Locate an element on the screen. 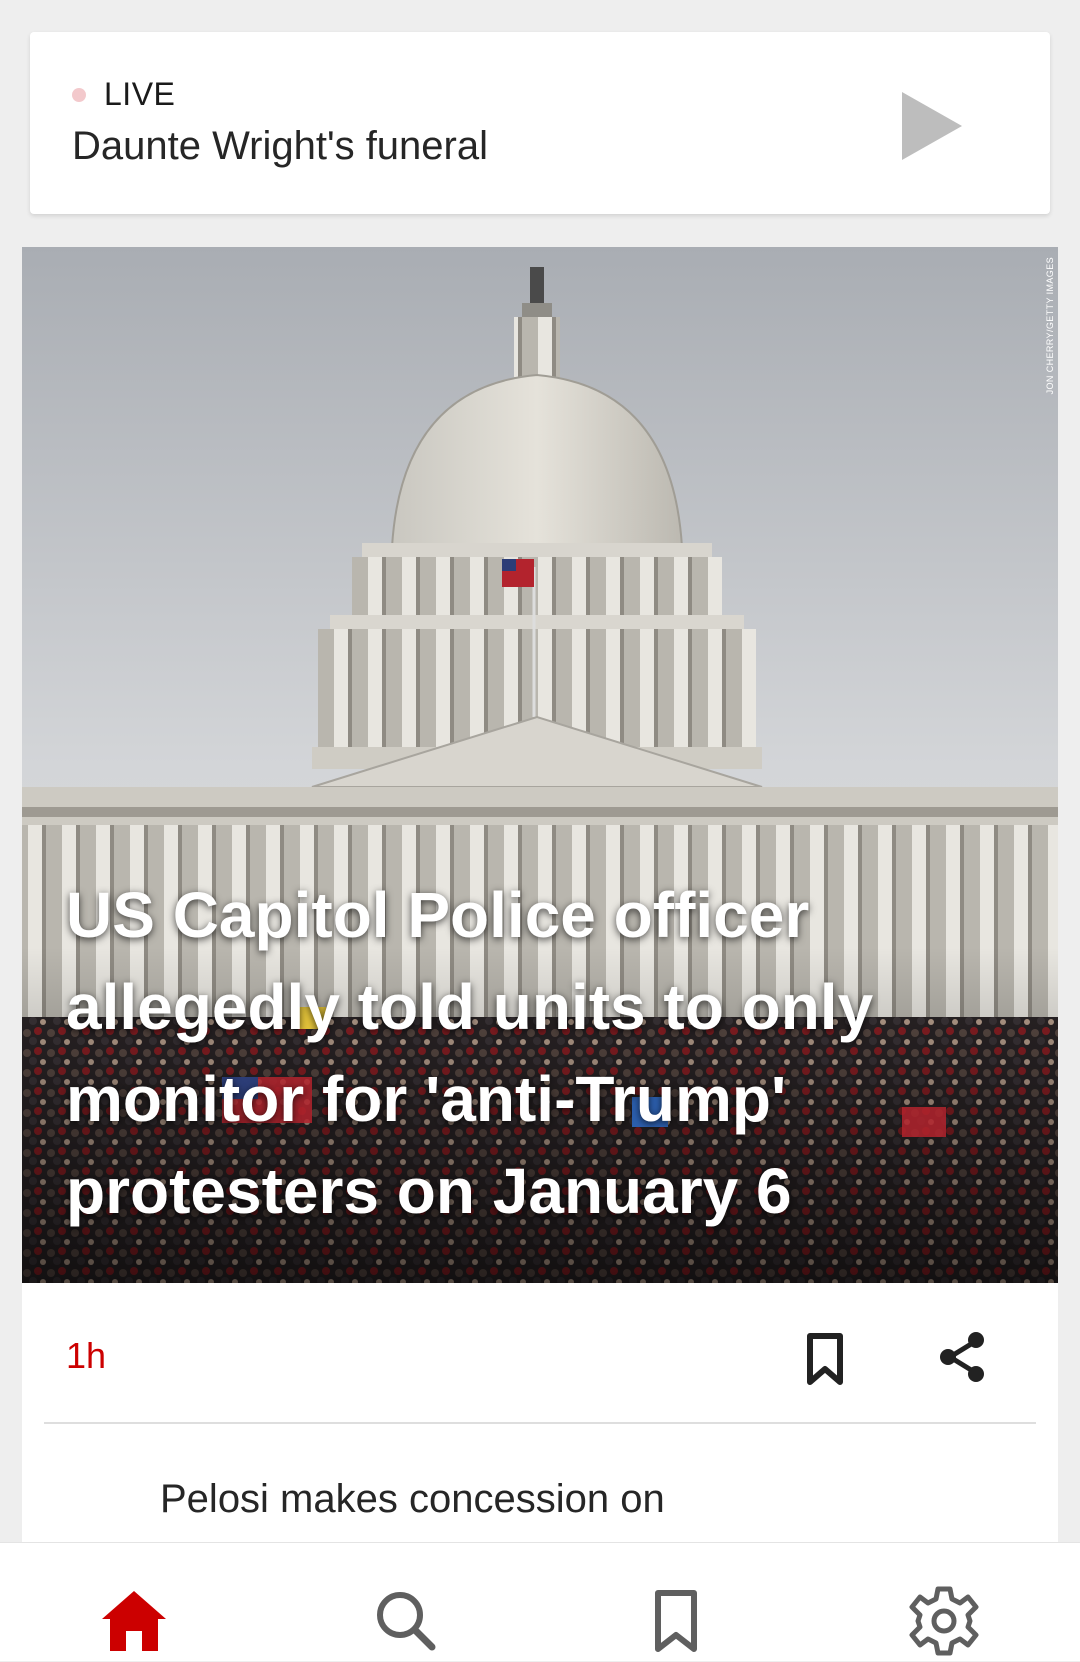 Image resolution: width=1080 pixels, height=1662 pixels. next-story-title: Pelosi makes concession on is located at coordinates (412, 1499).